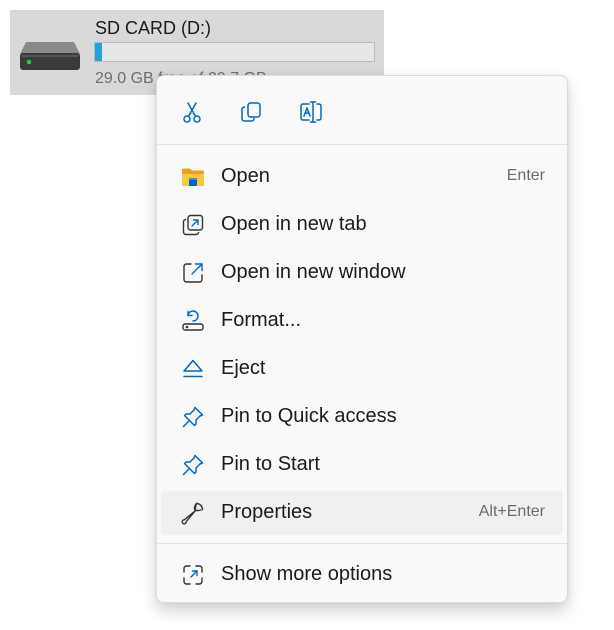  I want to click on menu-item-show-more-options: Show more options, so click(362, 575).